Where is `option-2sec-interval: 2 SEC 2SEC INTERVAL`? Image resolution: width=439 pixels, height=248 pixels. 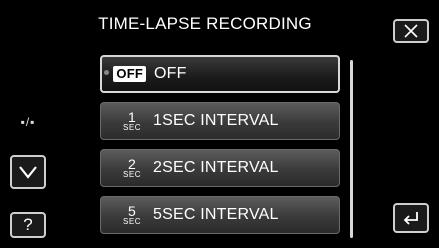 option-2sec-interval: 2 SEC 2SEC INTERVAL is located at coordinates (220, 168).